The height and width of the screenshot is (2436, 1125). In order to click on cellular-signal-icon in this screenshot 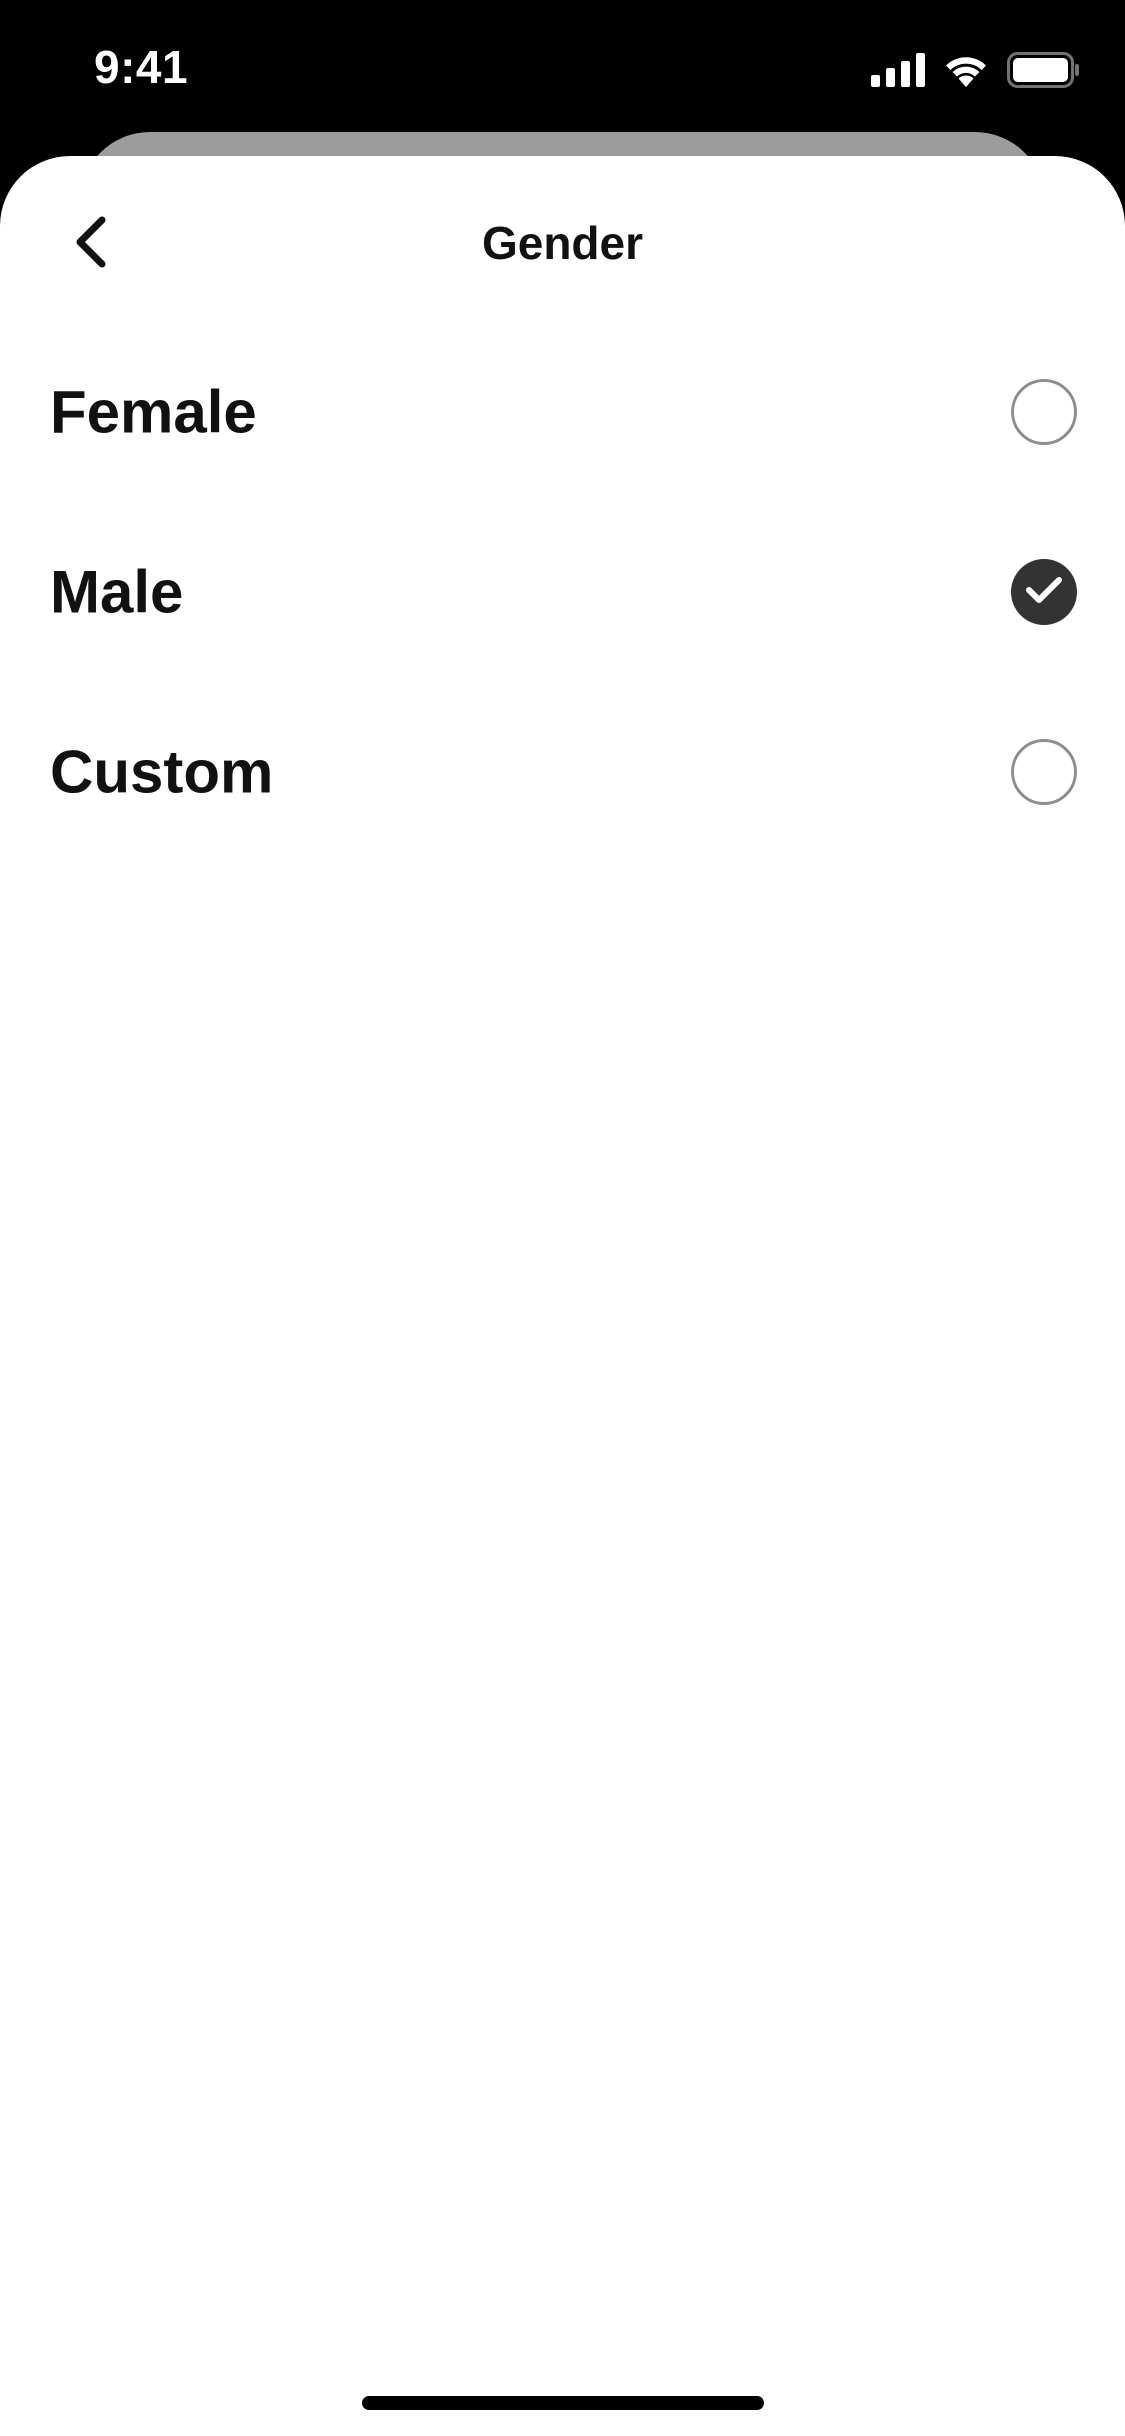, I will do `click(898, 70)`.